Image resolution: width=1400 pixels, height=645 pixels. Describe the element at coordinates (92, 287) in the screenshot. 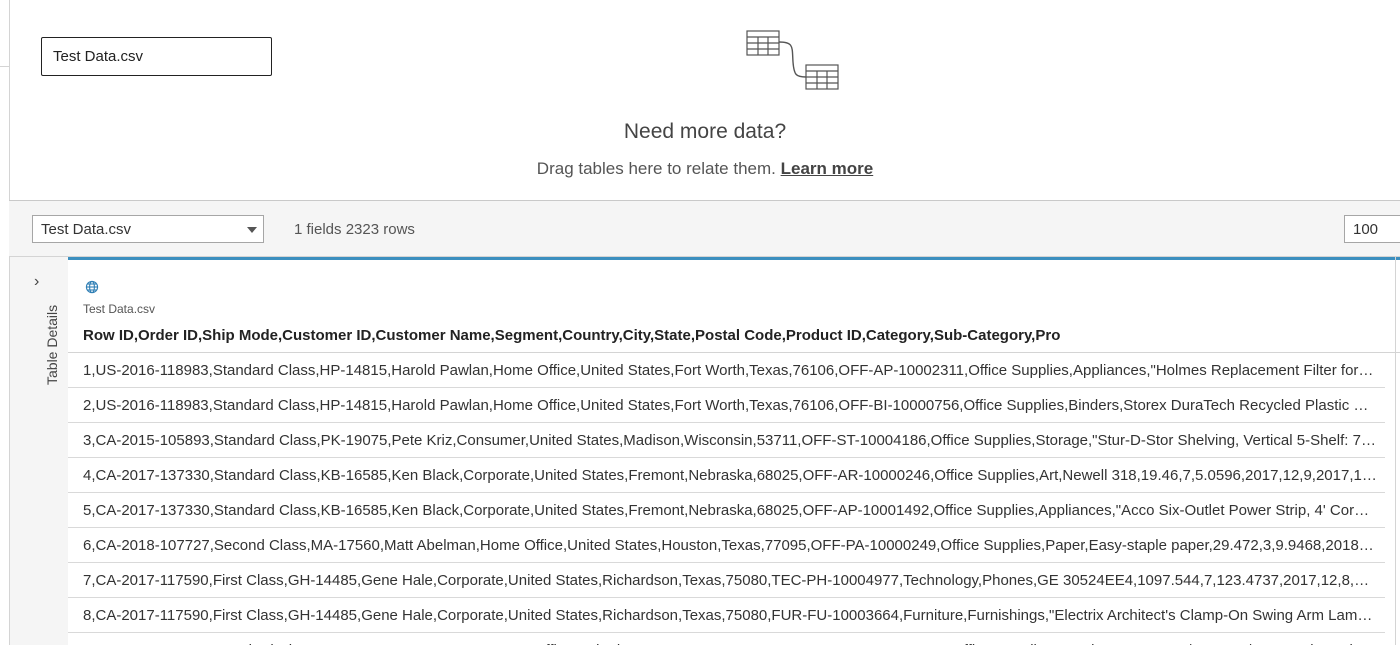

I see `globe-icon` at that location.